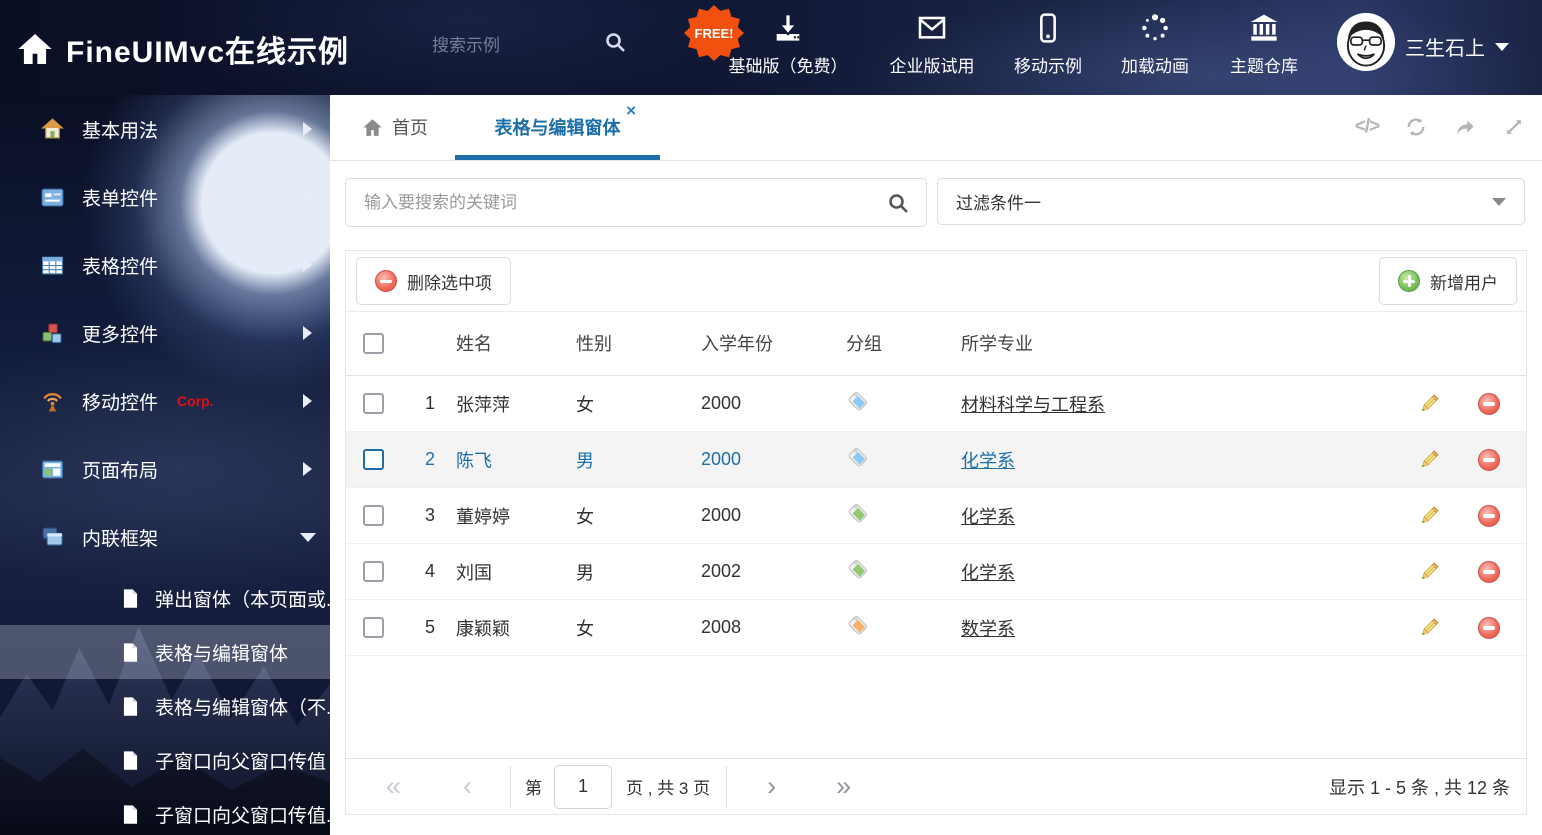 Image resolution: width=1542 pixels, height=835 pixels. I want to click on table-row: 1 张萍萍 女 2000 材料科学与工程系, so click(936, 404).